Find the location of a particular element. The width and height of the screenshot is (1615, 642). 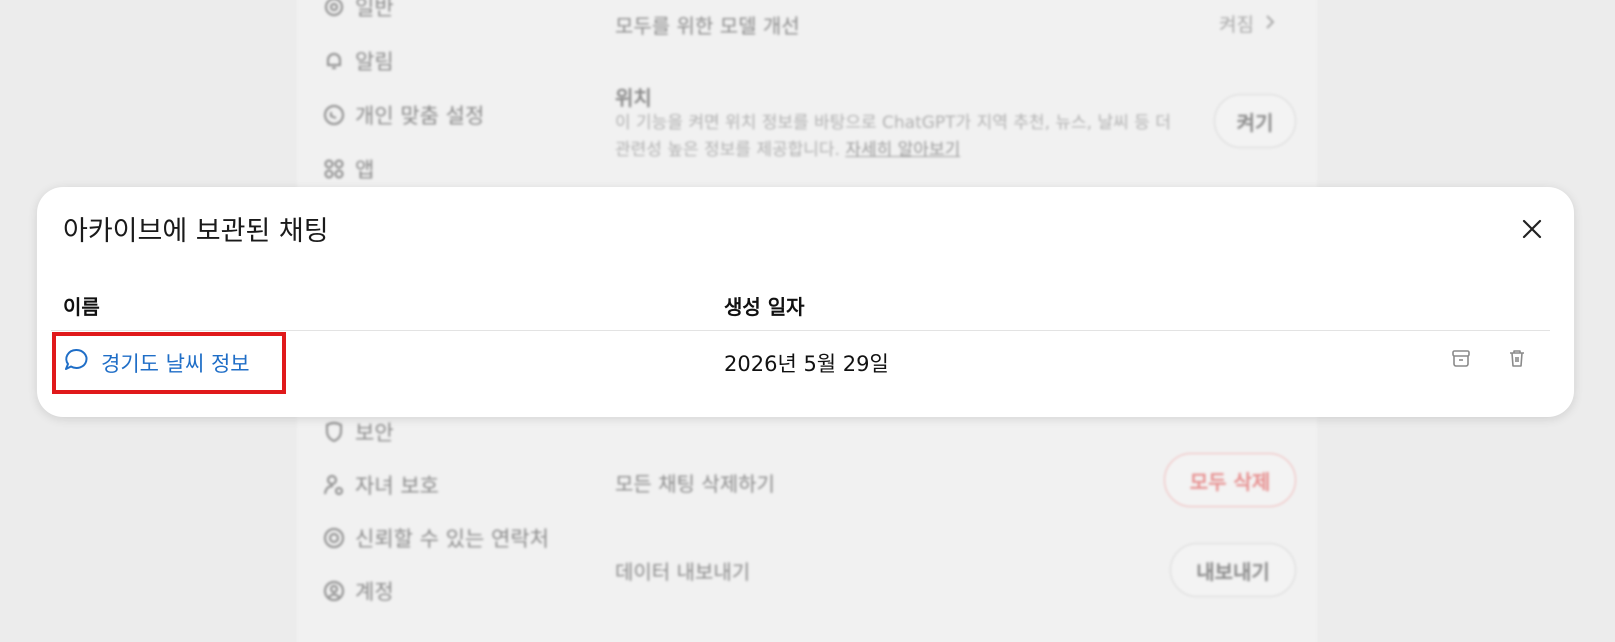

nav-item-account: 계정 is located at coordinates (358, 591).